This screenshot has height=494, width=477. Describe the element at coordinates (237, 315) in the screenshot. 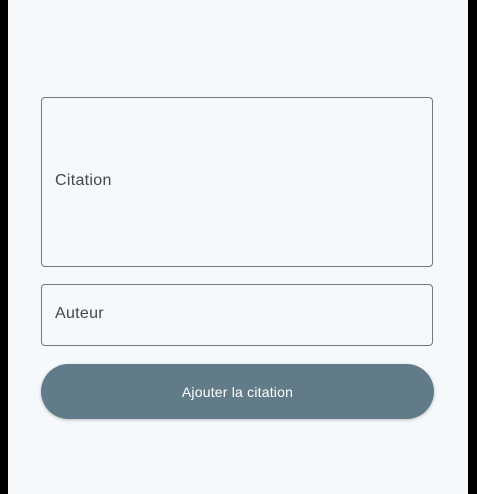

I see `author-input: Auteur` at that location.